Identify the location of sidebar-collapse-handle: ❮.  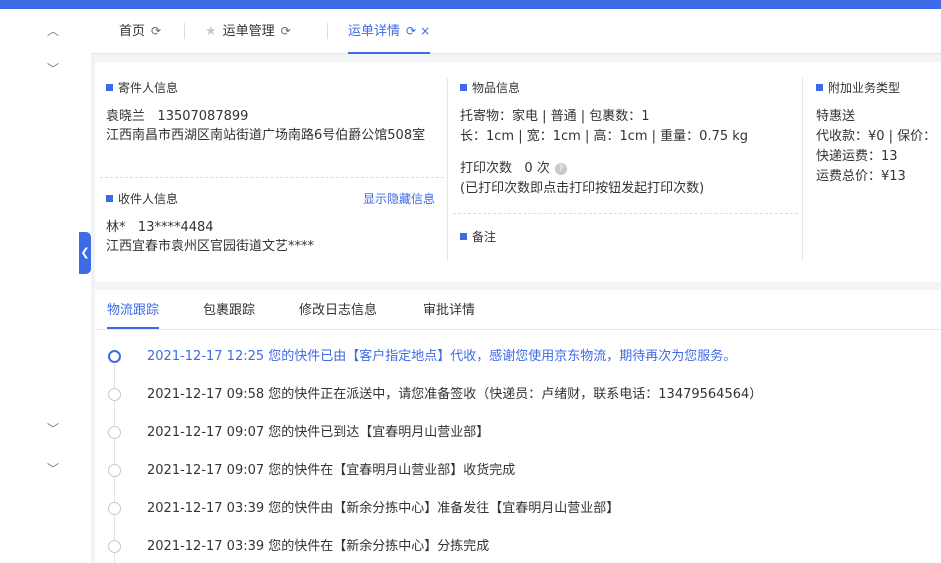
(85, 253).